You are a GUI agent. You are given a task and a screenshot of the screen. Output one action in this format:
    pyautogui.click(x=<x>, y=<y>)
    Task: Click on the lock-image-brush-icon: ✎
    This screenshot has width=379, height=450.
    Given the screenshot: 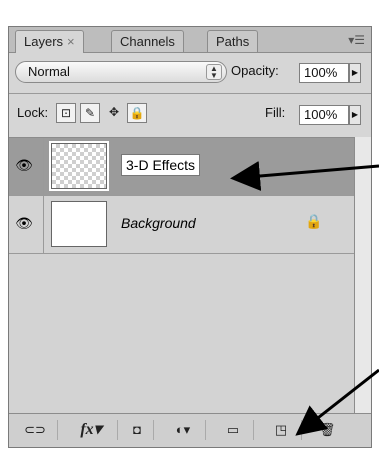 What is the action you would take?
    pyautogui.click(x=90, y=113)
    